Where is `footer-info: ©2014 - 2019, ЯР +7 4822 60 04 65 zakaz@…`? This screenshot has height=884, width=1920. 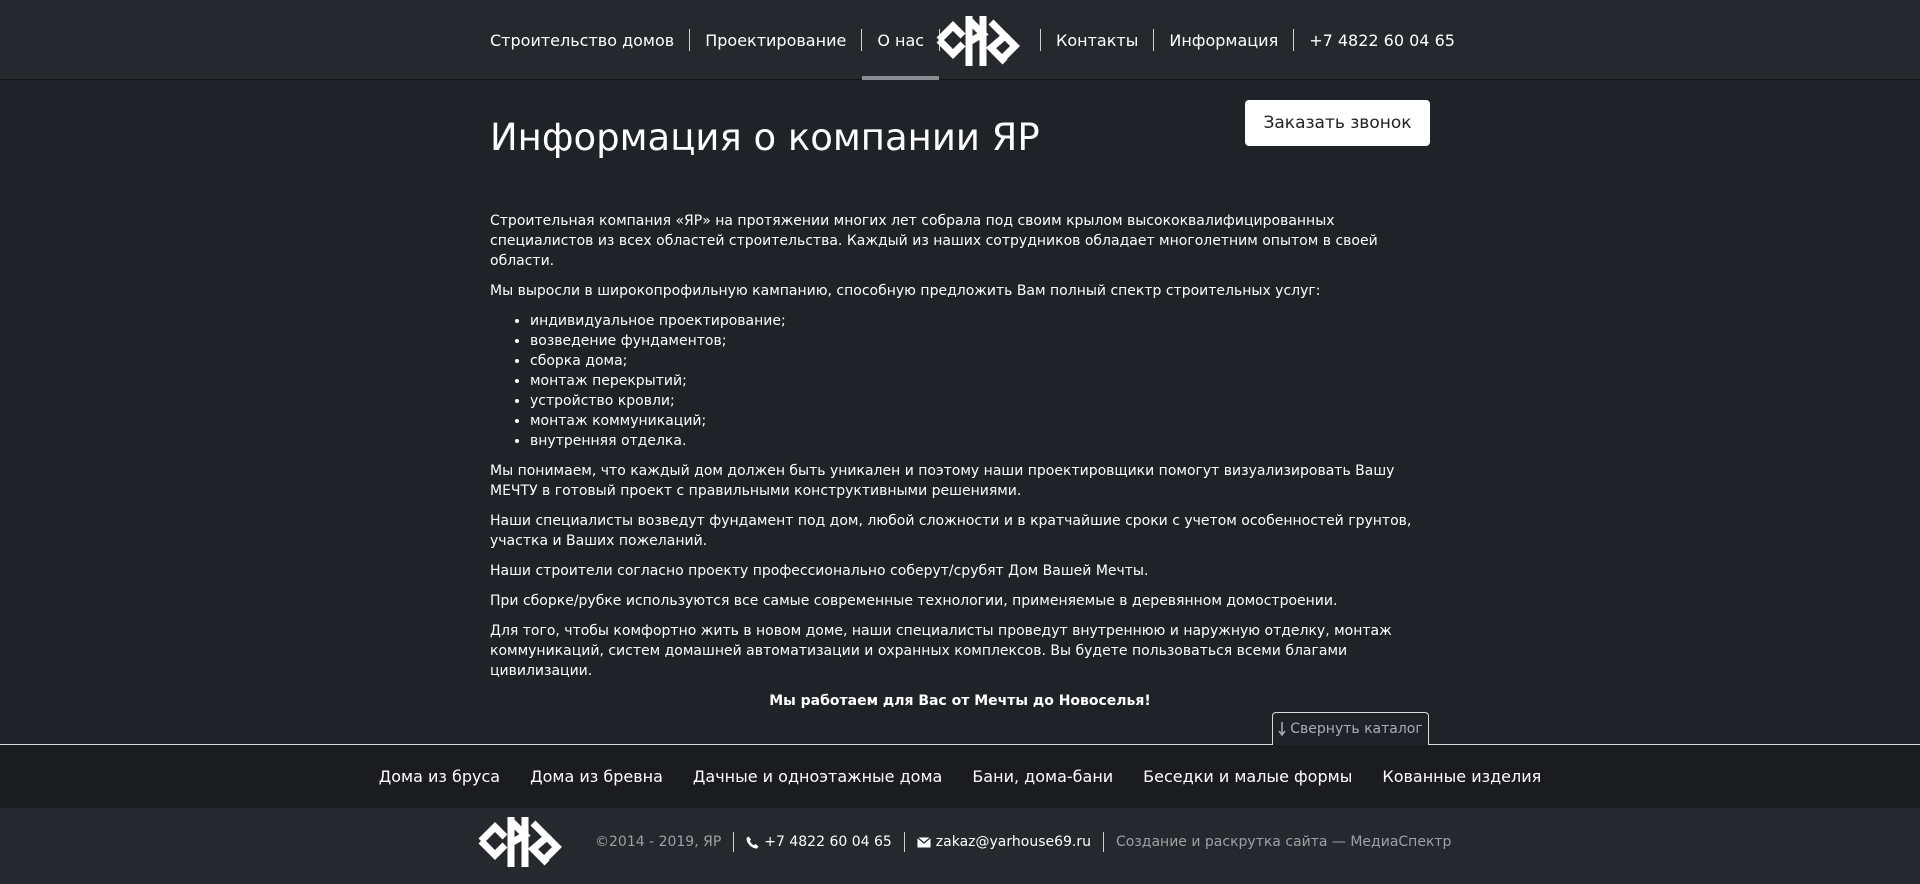
footer-info: ©2014 - 2019, ЯР +7 4822 60 04 65 zakaz@… is located at coordinates (1029, 842).